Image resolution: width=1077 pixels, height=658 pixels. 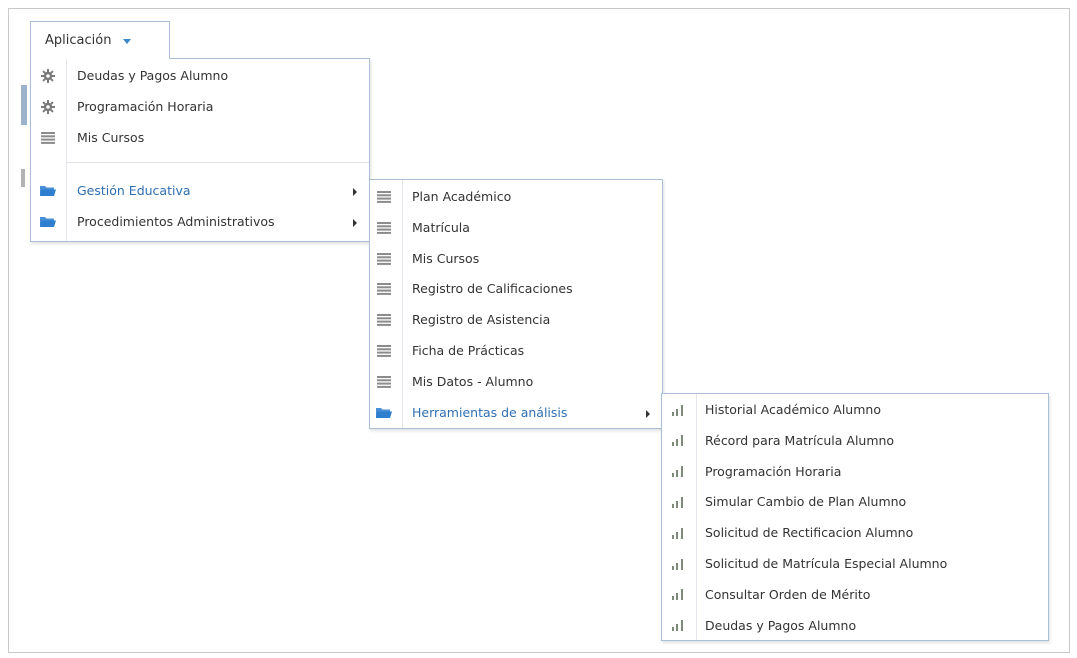 I want to click on menu-separator, so click(x=218, y=162).